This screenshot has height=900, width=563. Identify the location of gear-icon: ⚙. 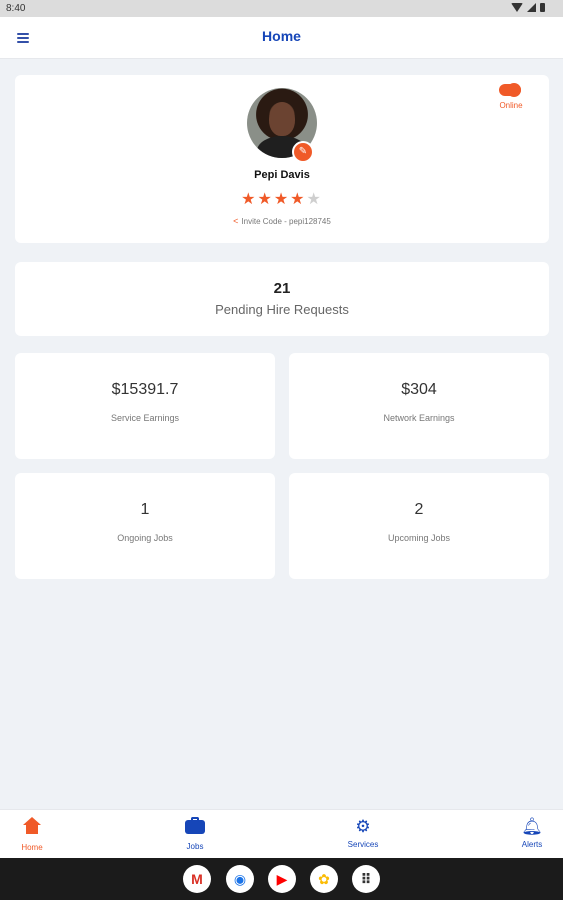
(363, 826).